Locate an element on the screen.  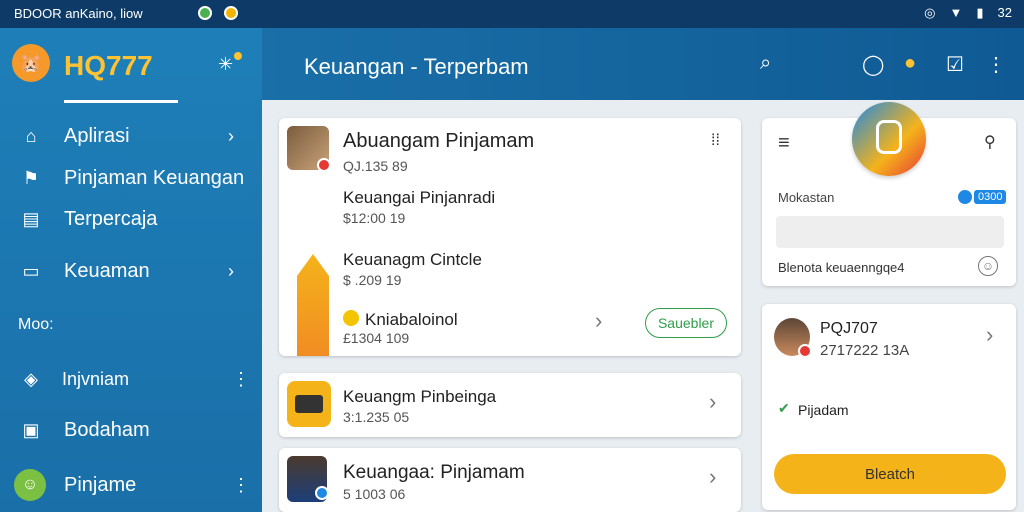
notification-icon: ● is located at coordinates (910, 63).